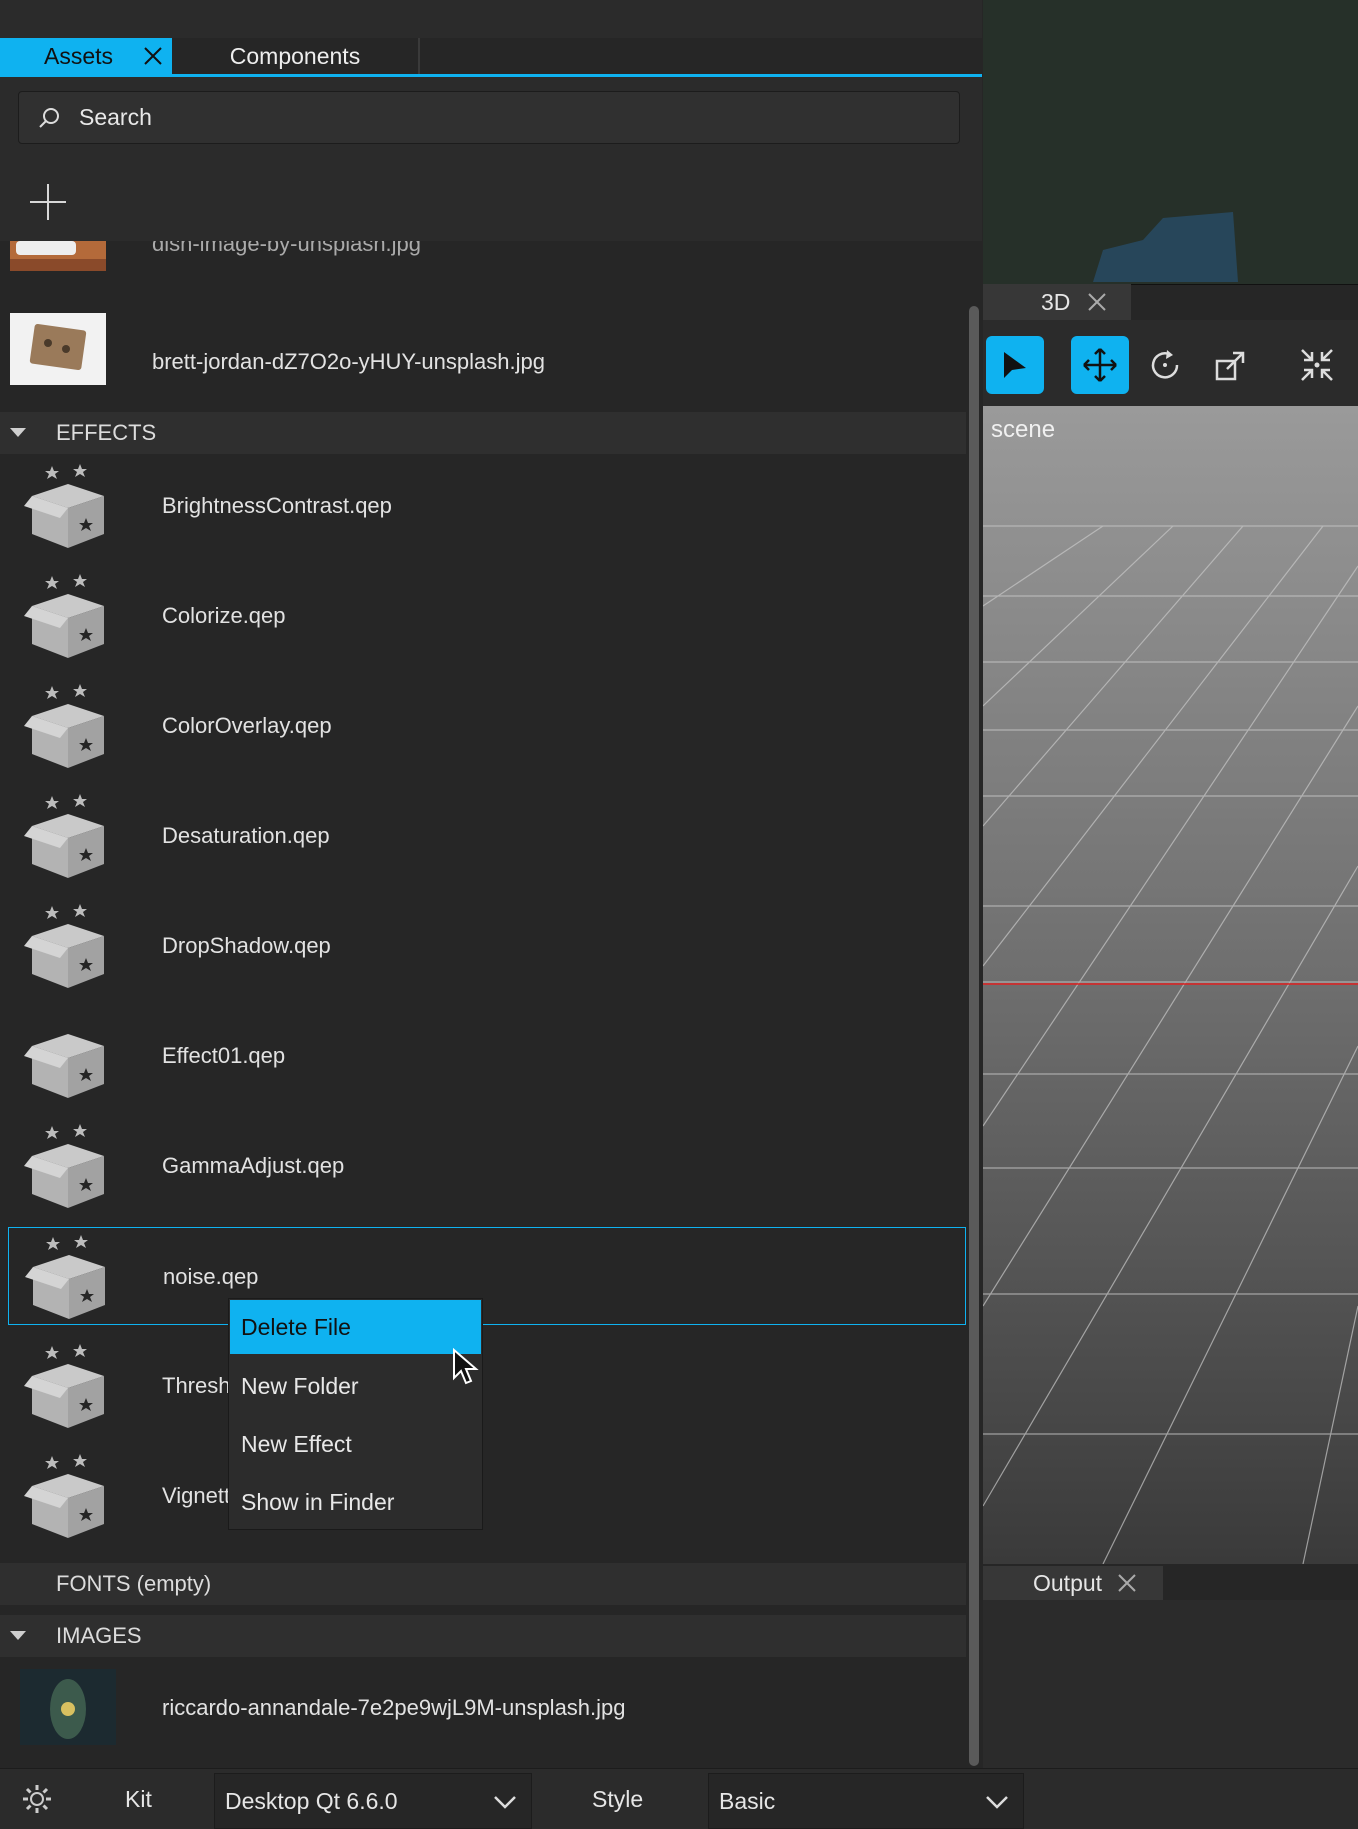 Image resolution: width=1358 pixels, height=1829 pixels. I want to click on effect-name: BrightnessContrast.qep, so click(277, 505).